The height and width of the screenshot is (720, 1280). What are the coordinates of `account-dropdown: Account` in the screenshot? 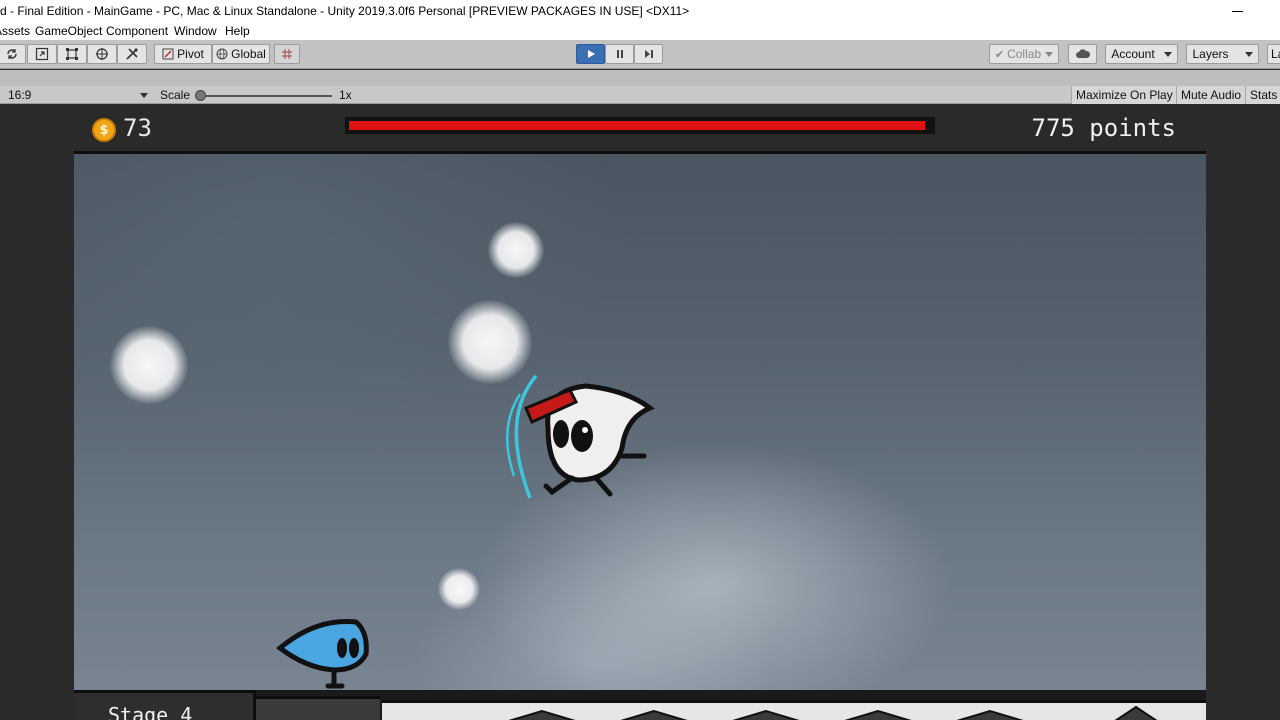 It's located at (1141, 54).